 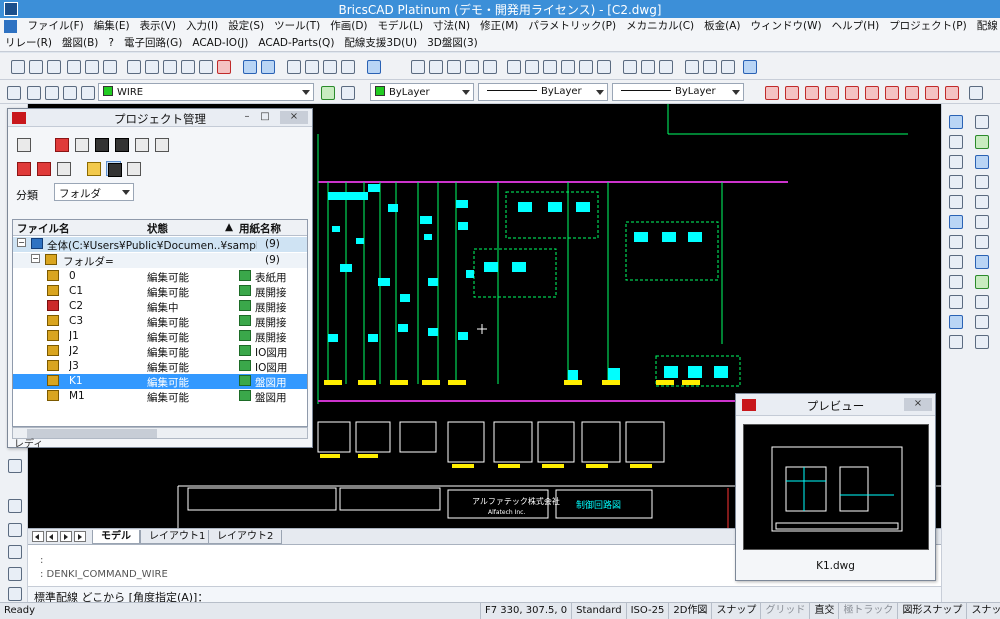 I want to click on print-preview-icon, so click(x=73, y=66).